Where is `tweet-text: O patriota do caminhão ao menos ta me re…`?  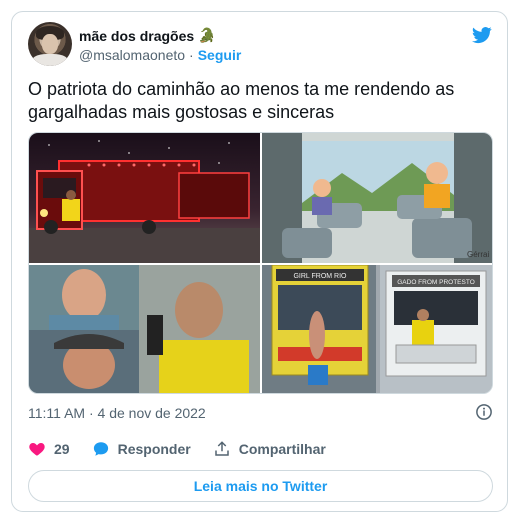 tweet-text: O patriota do caminhão ao menos ta me re… is located at coordinates (241, 100).